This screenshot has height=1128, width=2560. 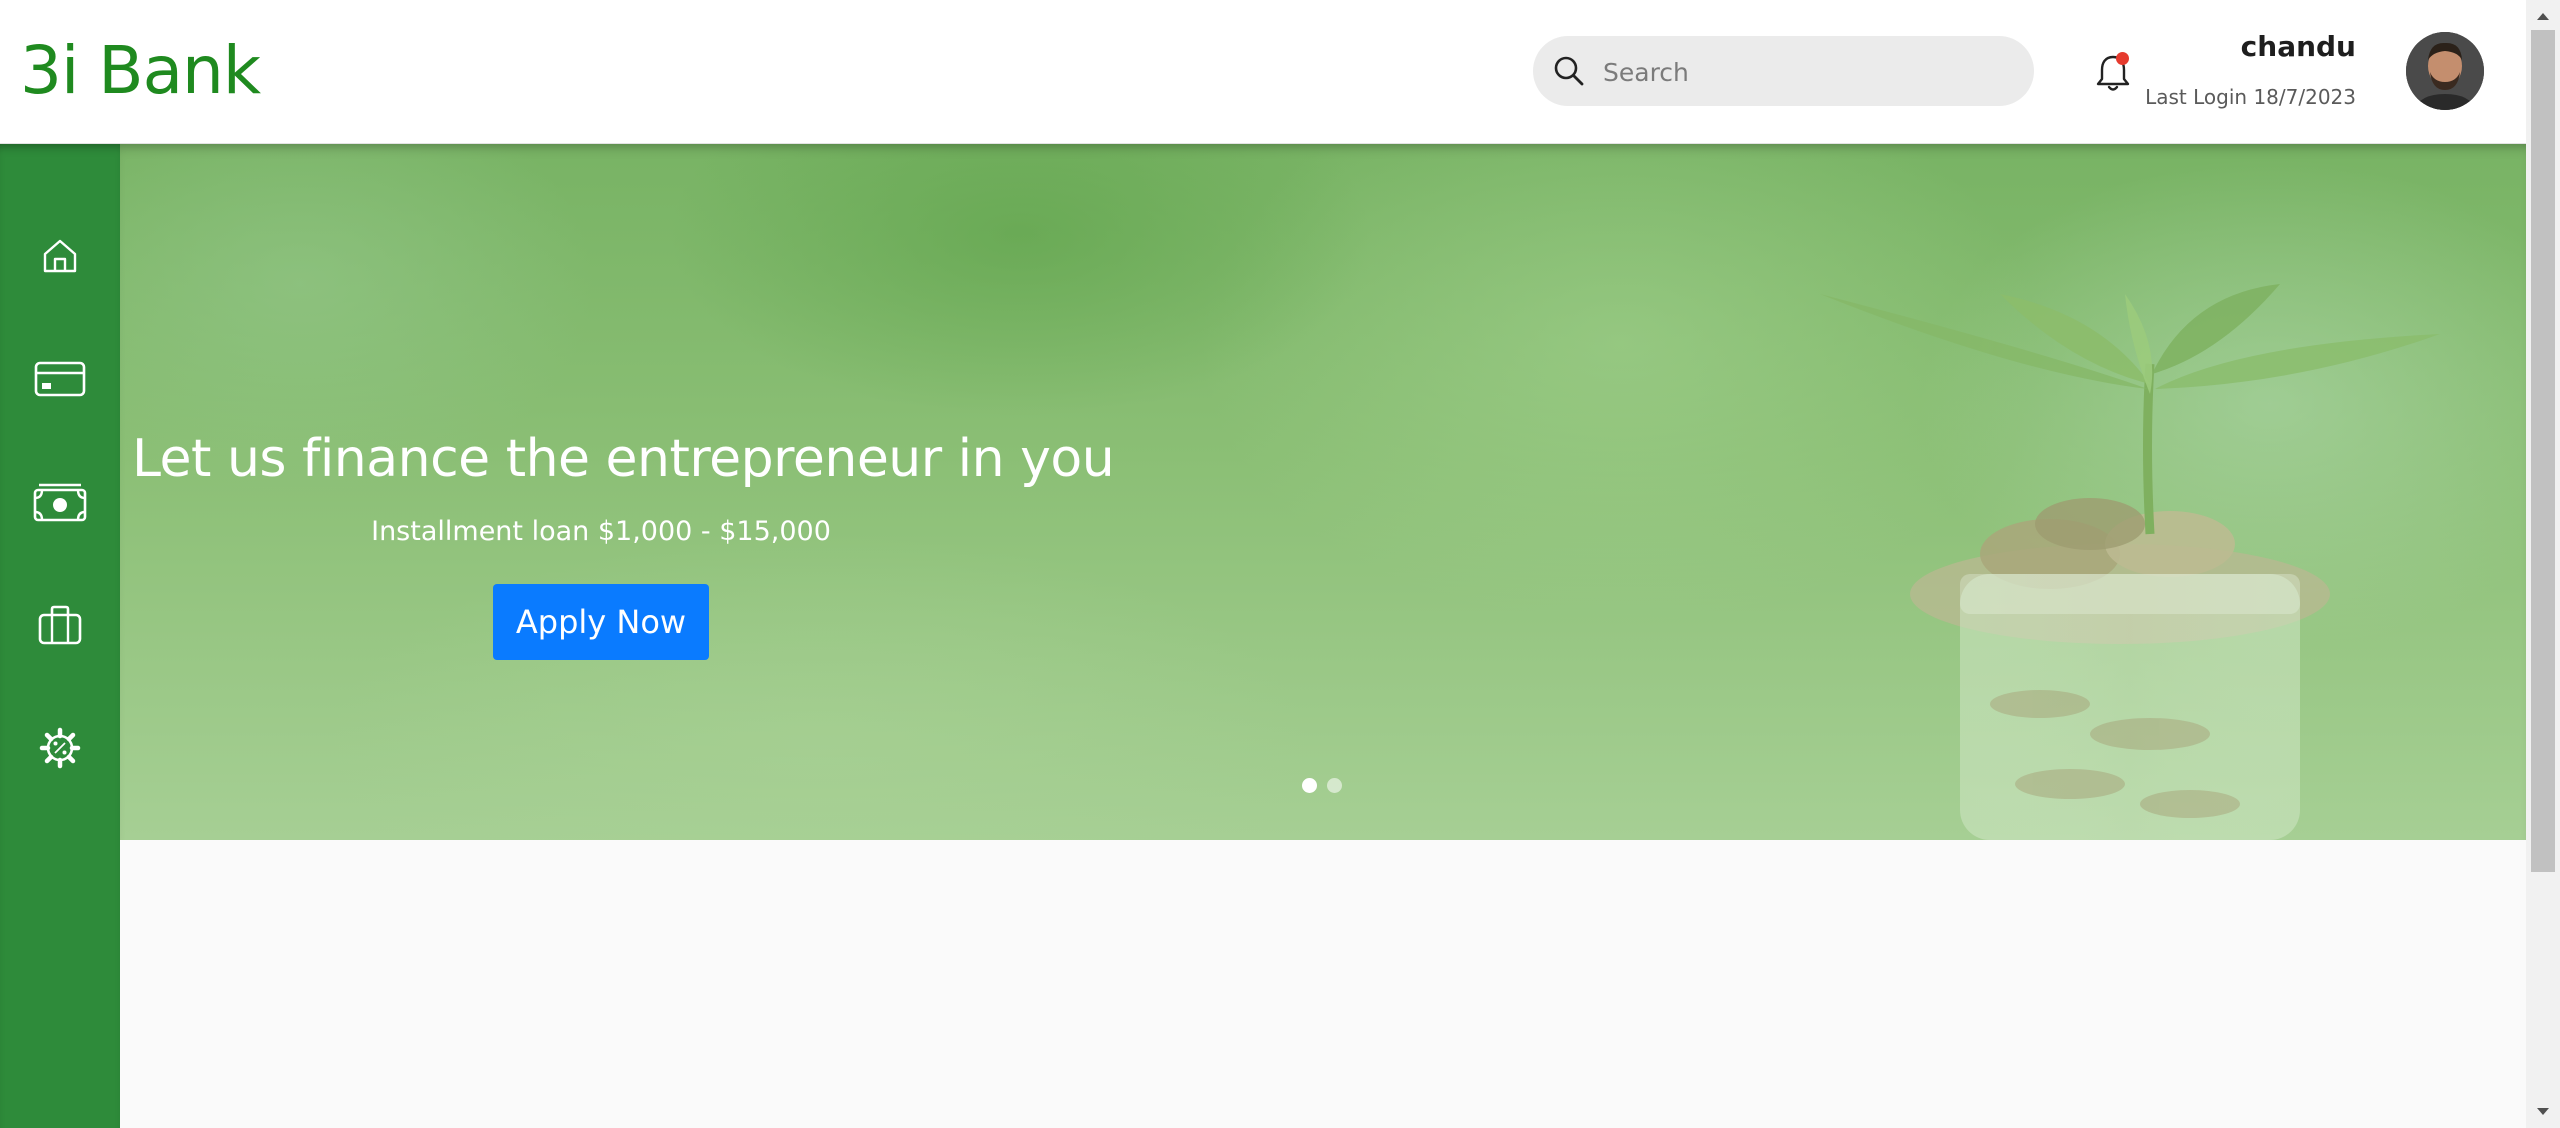 What do you see at coordinates (2543, 16) in the screenshot?
I see `scroll-up-arrow-icon` at bounding box center [2543, 16].